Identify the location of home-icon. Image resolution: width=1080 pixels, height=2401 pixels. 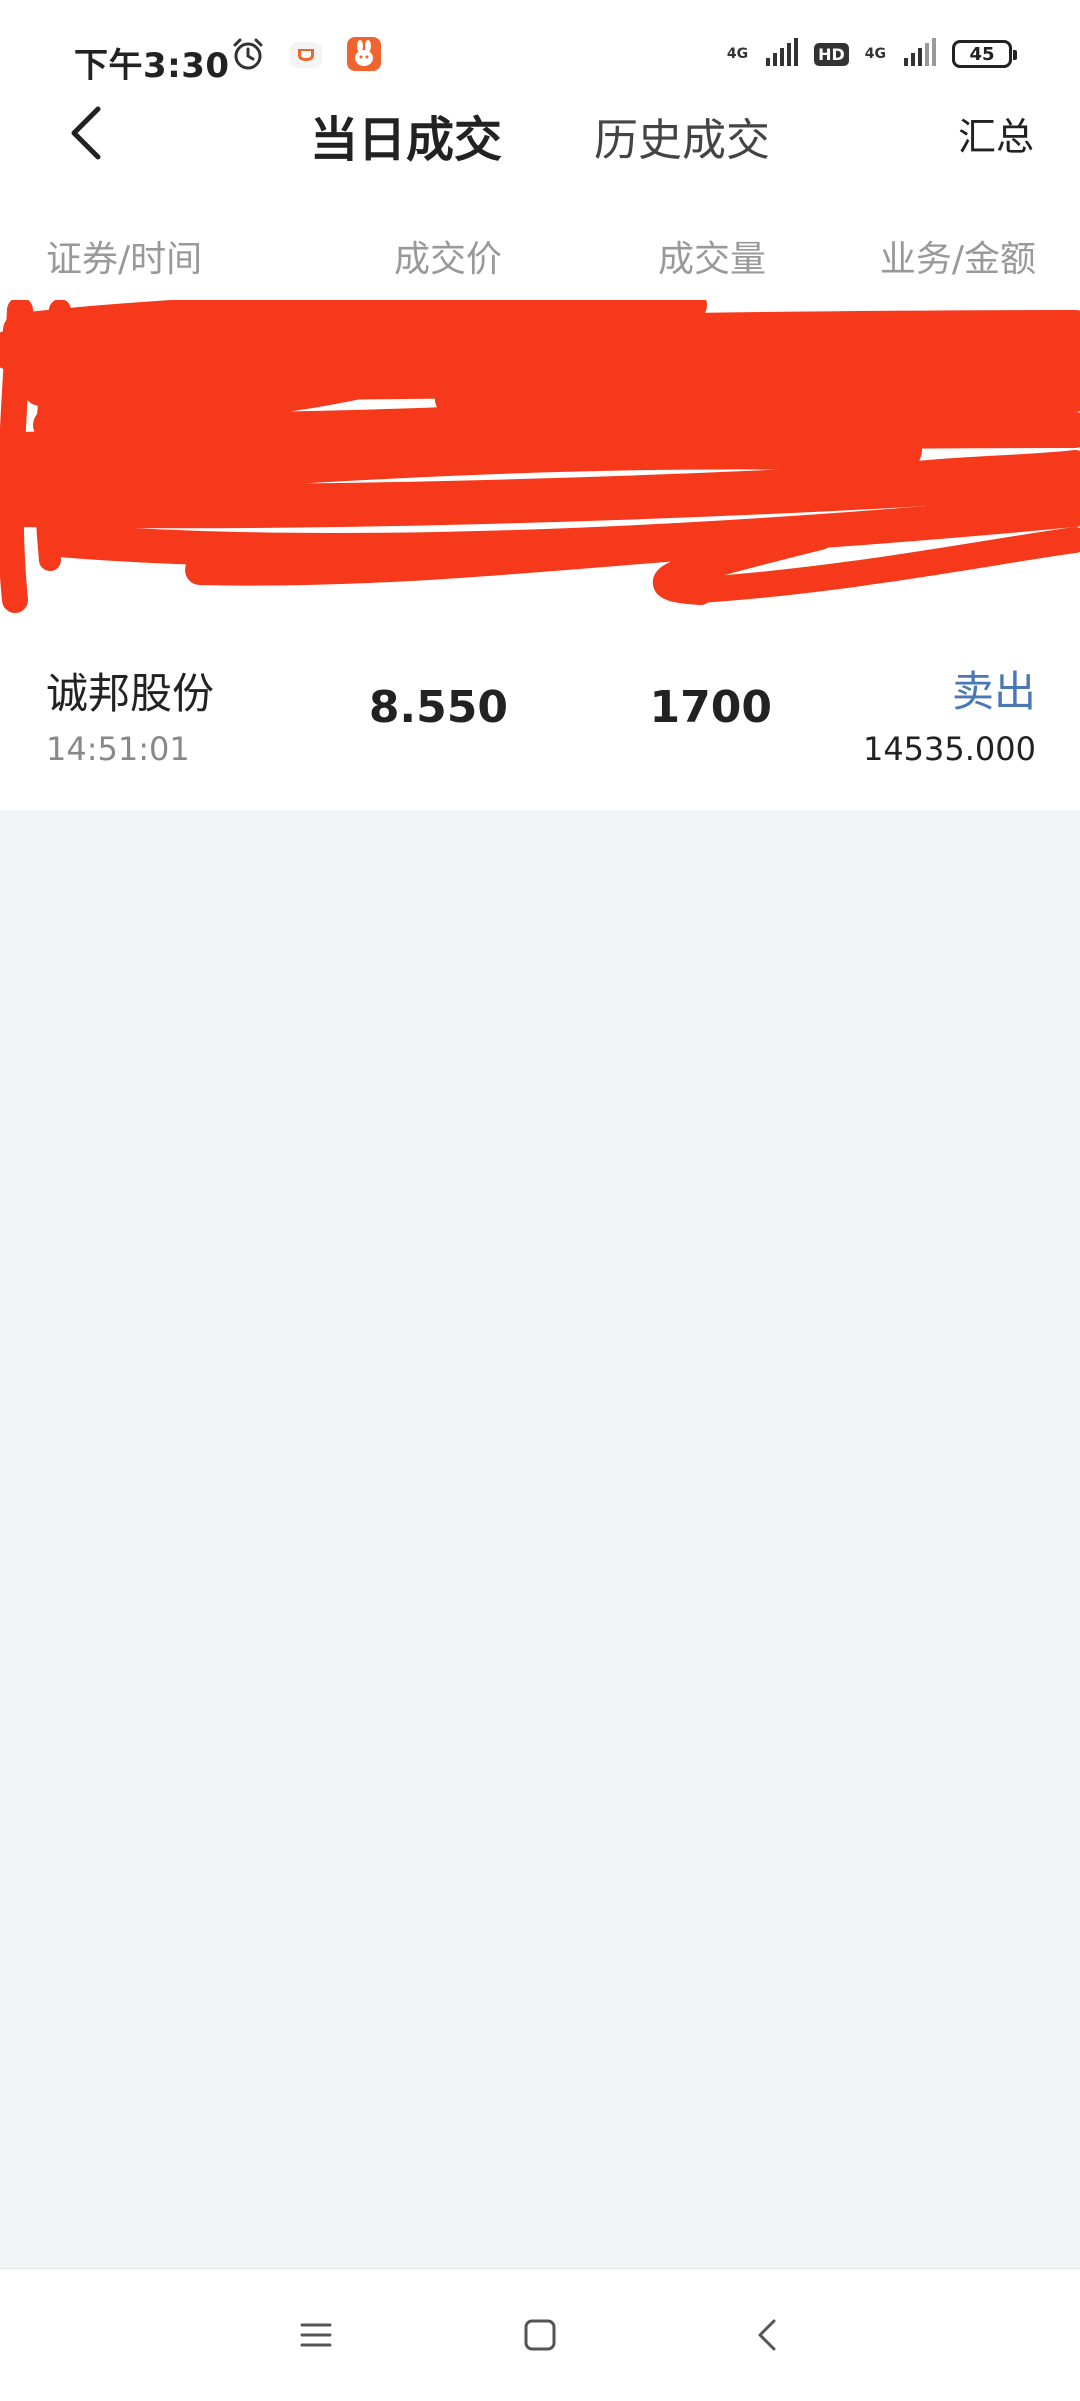
(540, 2335).